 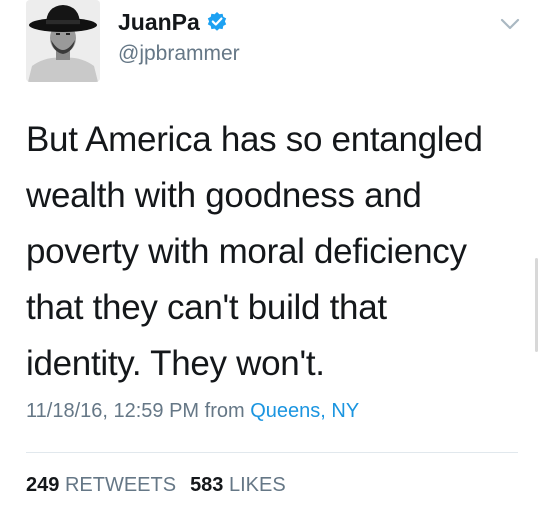 What do you see at coordinates (510, 24) in the screenshot?
I see `chevron-down-icon` at bounding box center [510, 24].